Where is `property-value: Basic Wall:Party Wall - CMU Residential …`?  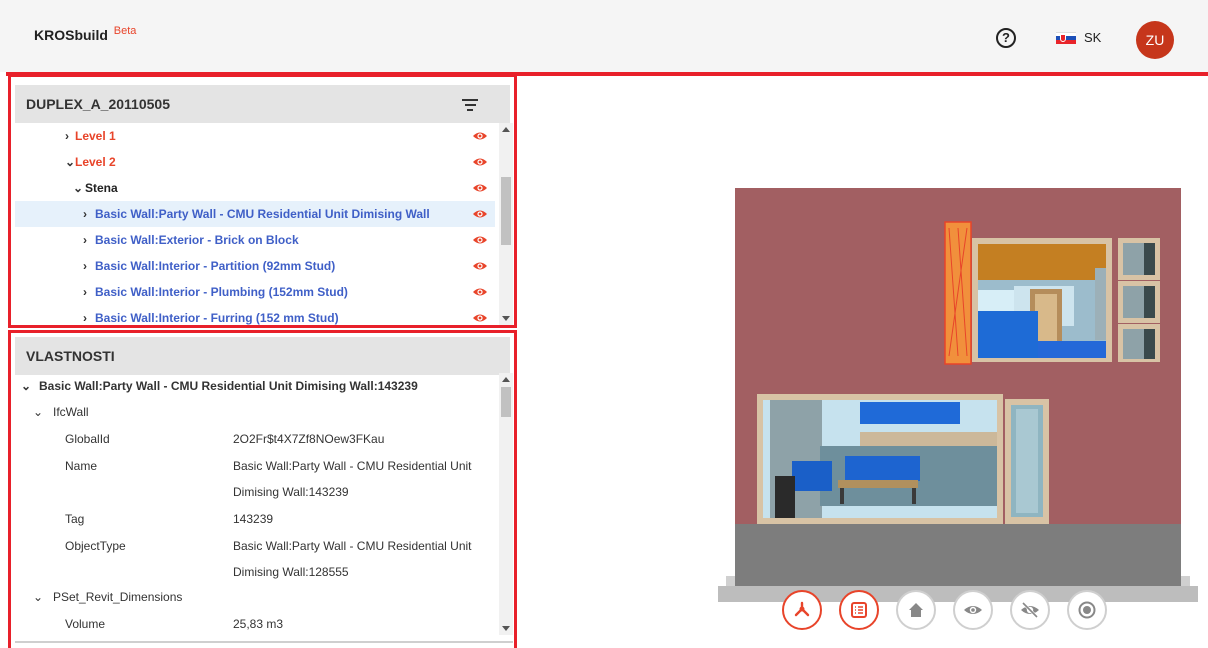
property-value: Basic Wall:Party Wall - CMU Residential … is located at coordinates (352, 466).